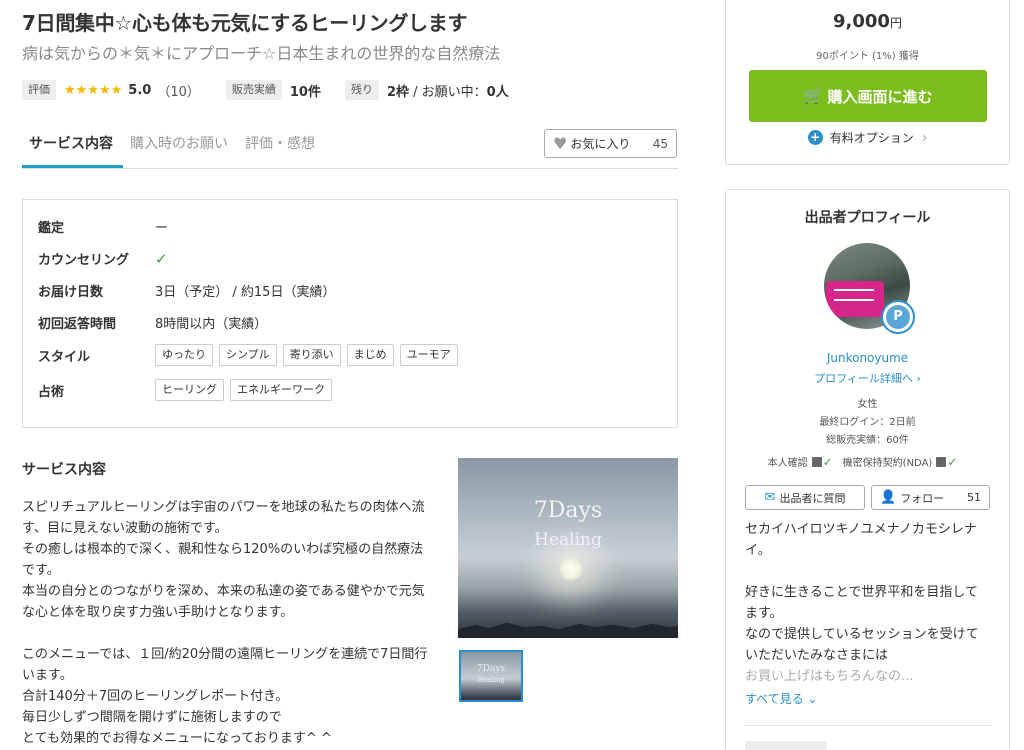 Image resolution: width=1024 pixels, height=750 pixels. Describe the element at coordinates (887, 463) in the screenshot. I see `nda-label: 機密保持契約(NDA)` at that location.